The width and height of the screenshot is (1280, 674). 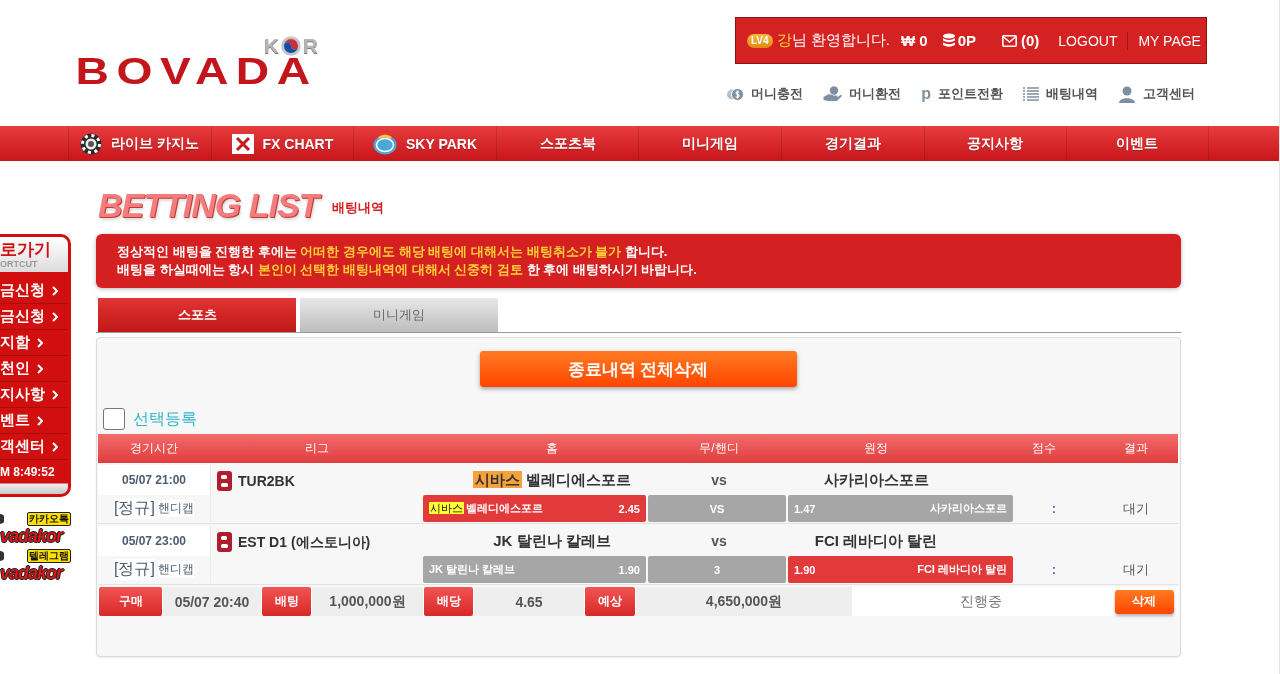 I want to click on quick-menu-item: 천인, so click(x=34, y=369).